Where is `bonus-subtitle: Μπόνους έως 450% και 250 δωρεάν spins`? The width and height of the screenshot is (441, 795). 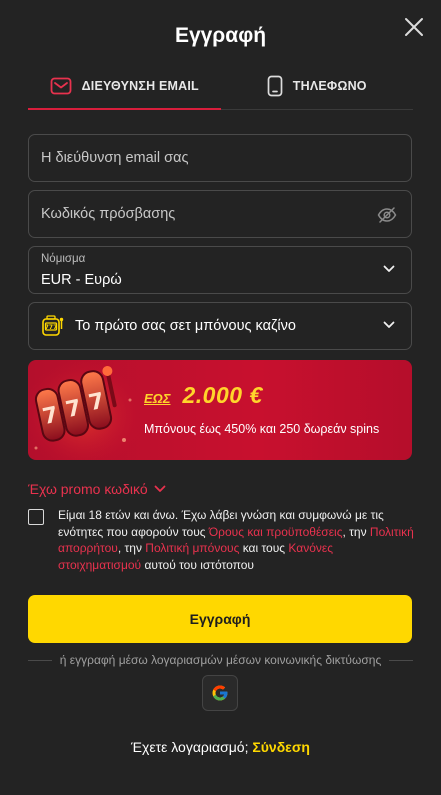 bonus-subtitle: Μπόνους έως 450% και 250 δωρεάν spins is located at coordinates (262, 429).